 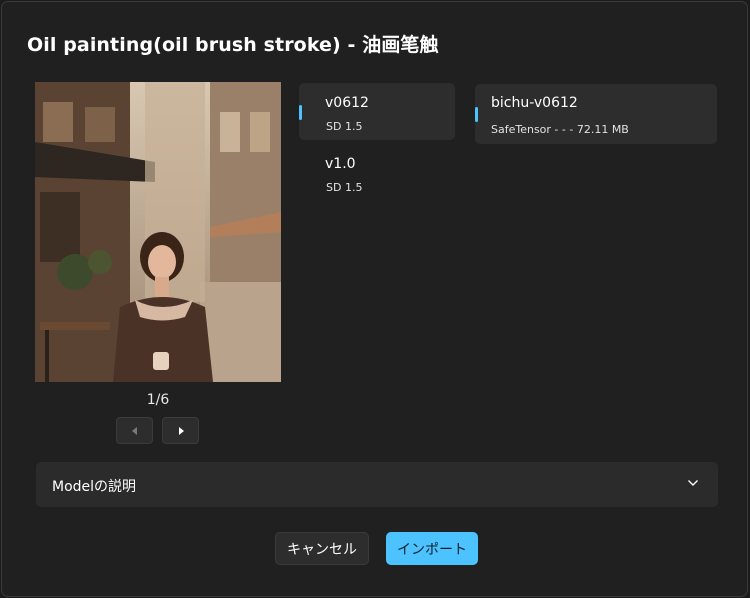 What do you see at coordinates (158, 400) in the screenshot?
I see `image-counter: 1/6` at bounding box center [158, 400].